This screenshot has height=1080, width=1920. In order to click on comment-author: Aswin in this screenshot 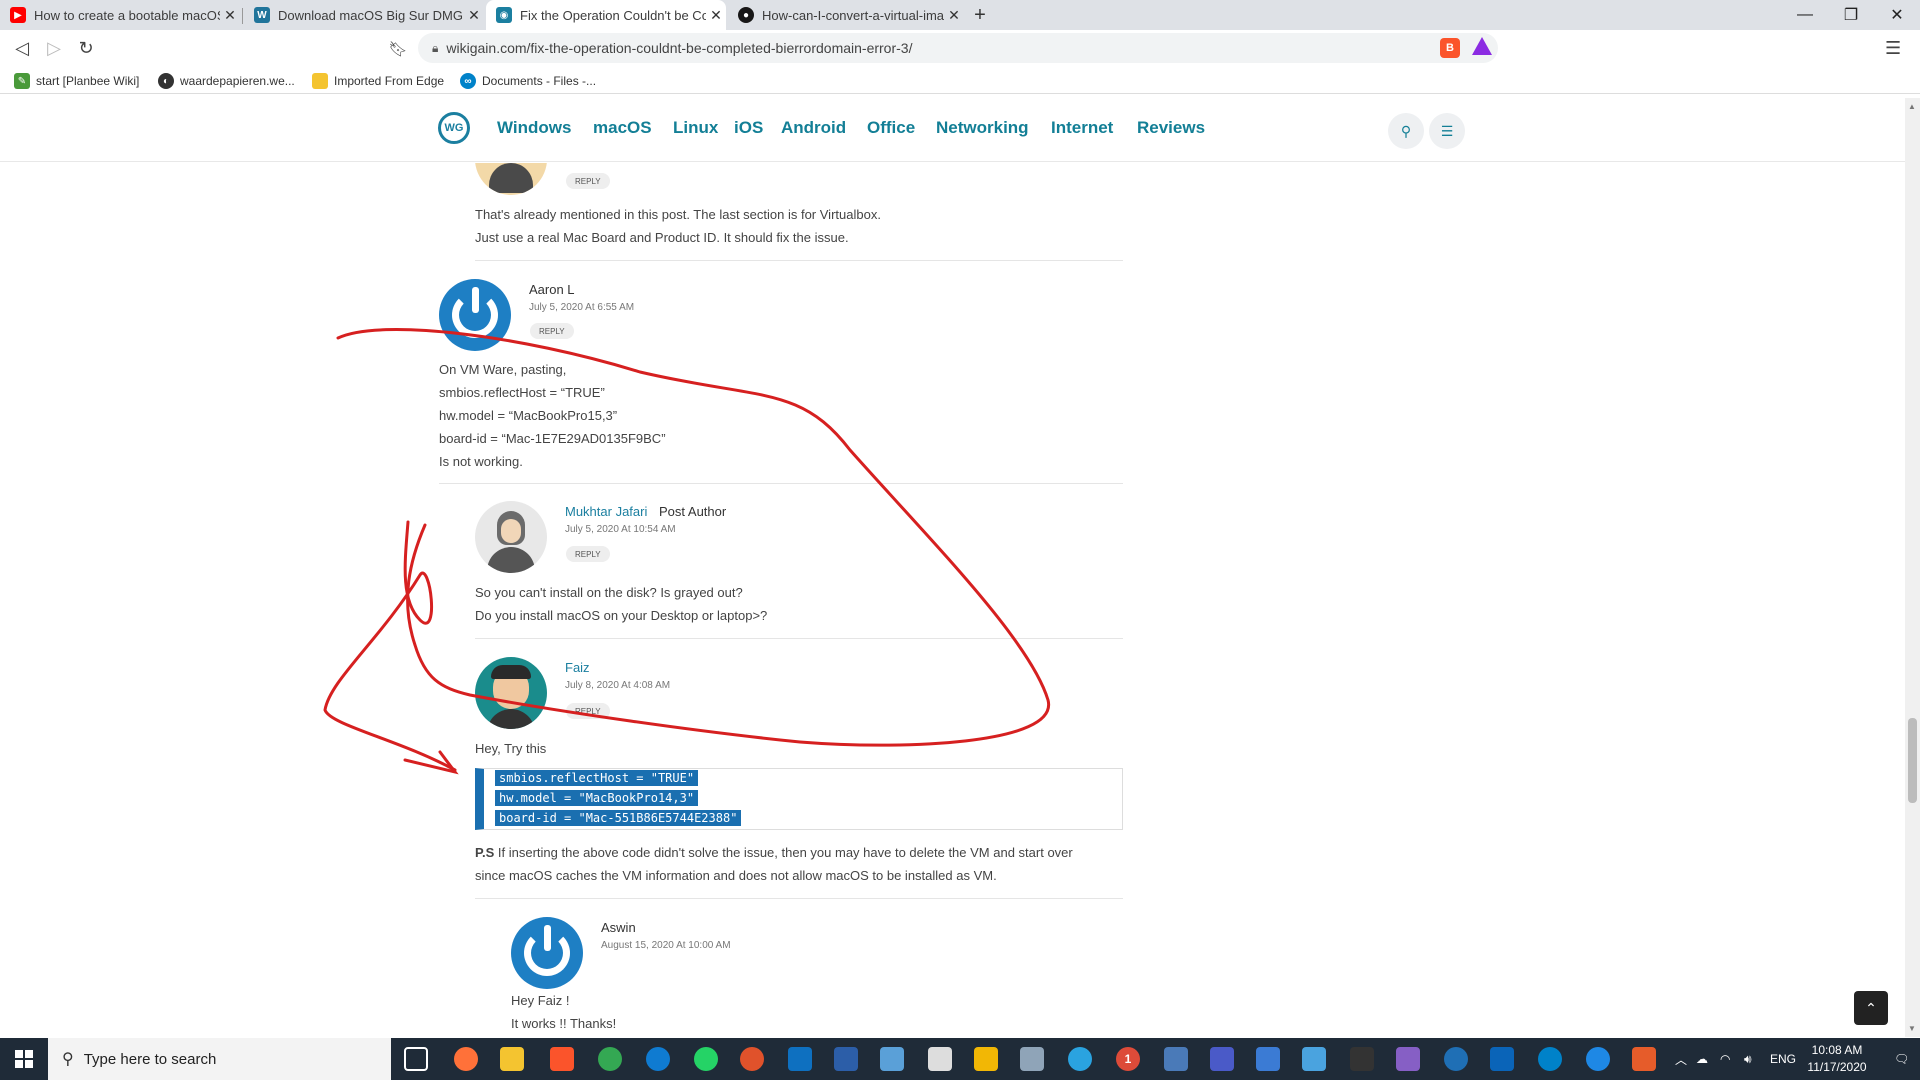, I will do `click(618, 927)`.